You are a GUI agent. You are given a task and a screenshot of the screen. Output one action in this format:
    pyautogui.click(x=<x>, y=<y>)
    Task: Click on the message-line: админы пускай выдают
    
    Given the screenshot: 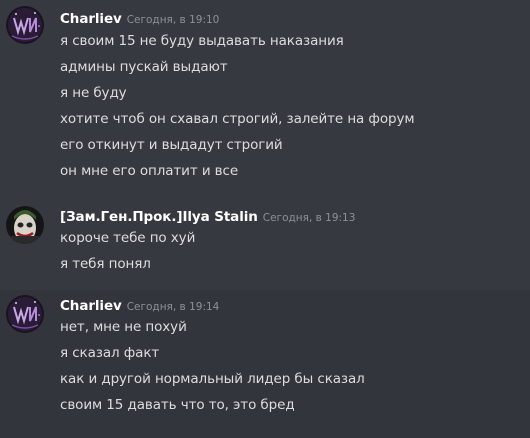 What is the action you would take?
    pyautogui.click(x=144, y=67)
    